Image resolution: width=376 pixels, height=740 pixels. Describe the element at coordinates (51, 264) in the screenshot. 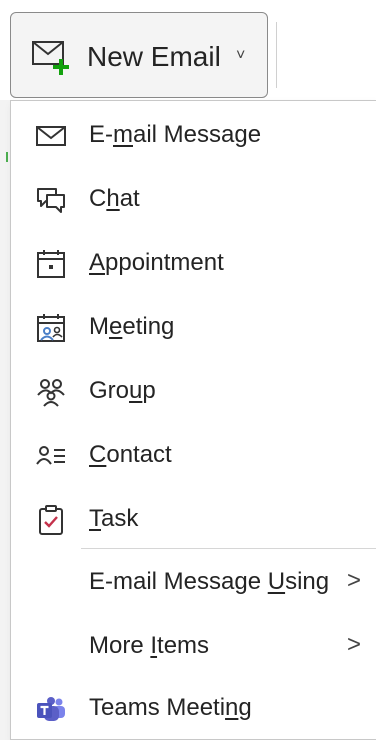

I see `calendar-icon` at that location.